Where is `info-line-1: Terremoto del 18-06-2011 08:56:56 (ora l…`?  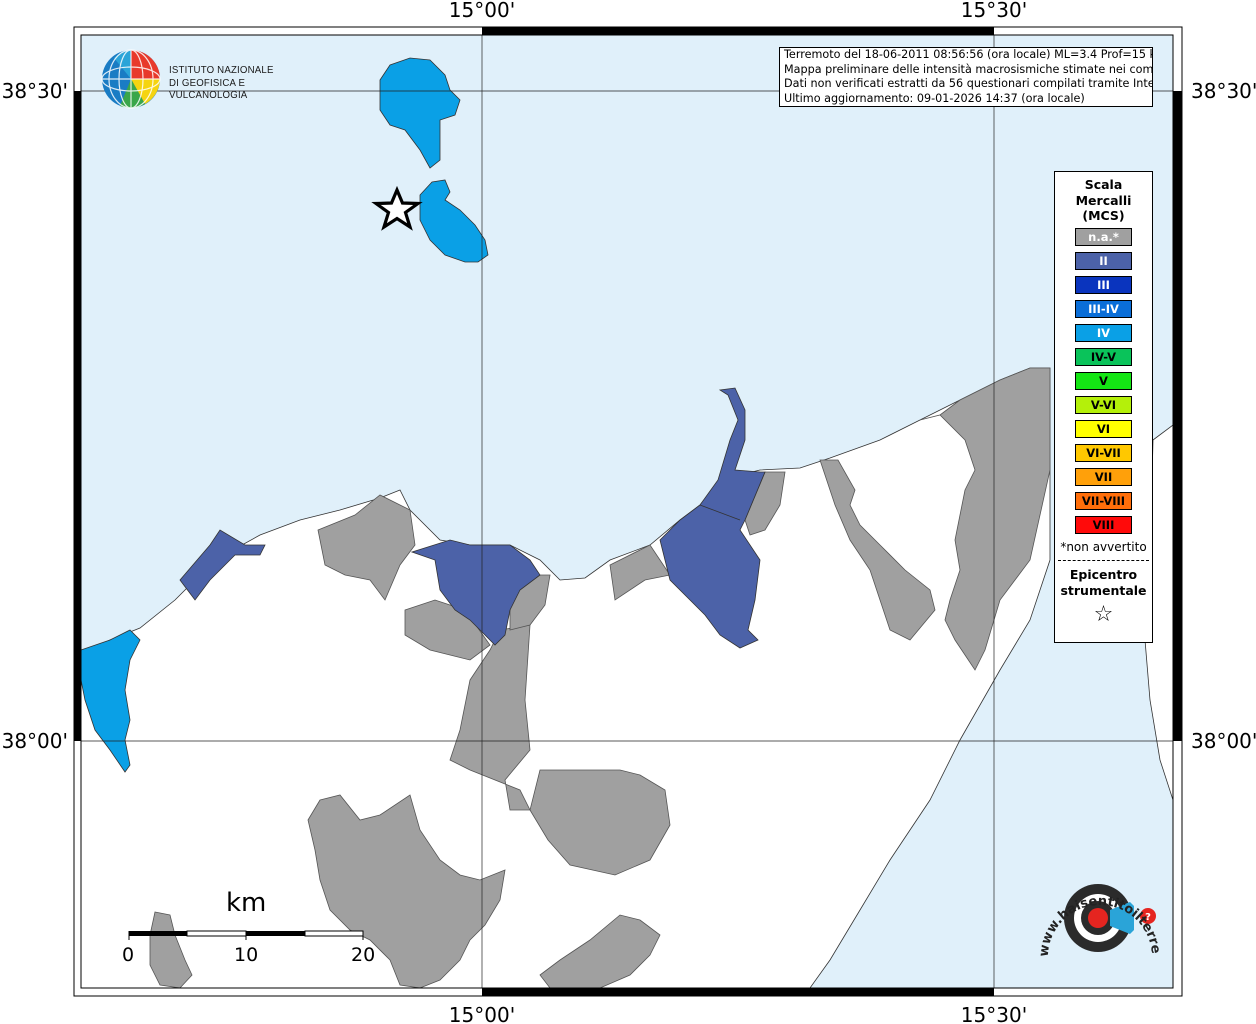 info-line-1: Terremoto del 18-06-2011 08:56:56 (ora l… is located at coordinates (968, 54).